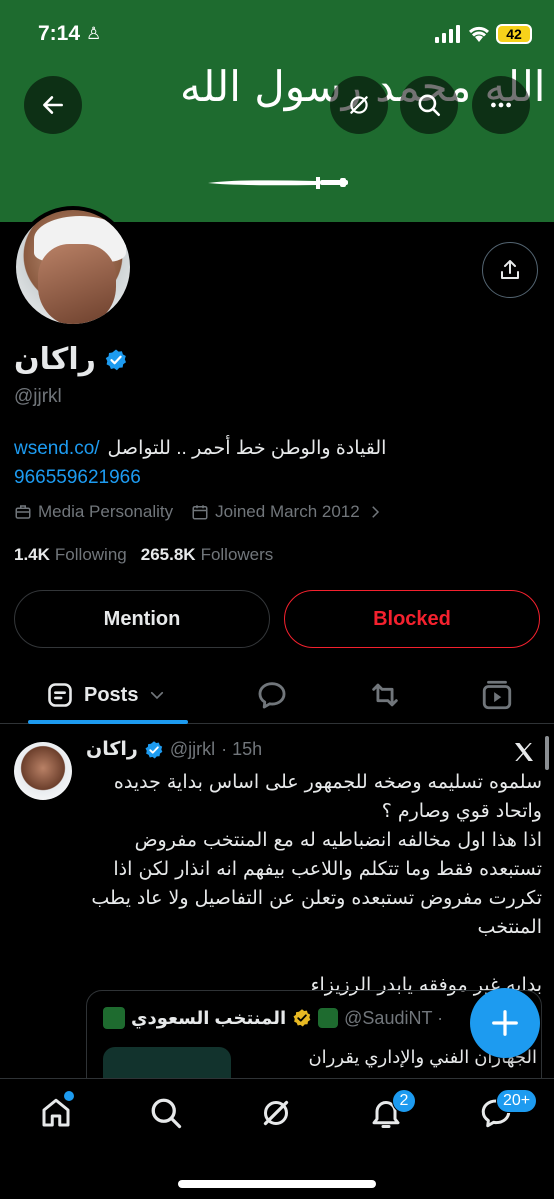 This screenshot has width=554, height=1199. Describe the element at coordinates (69, 1096) in the screenshot. I see `home-unread-dot` at that location.